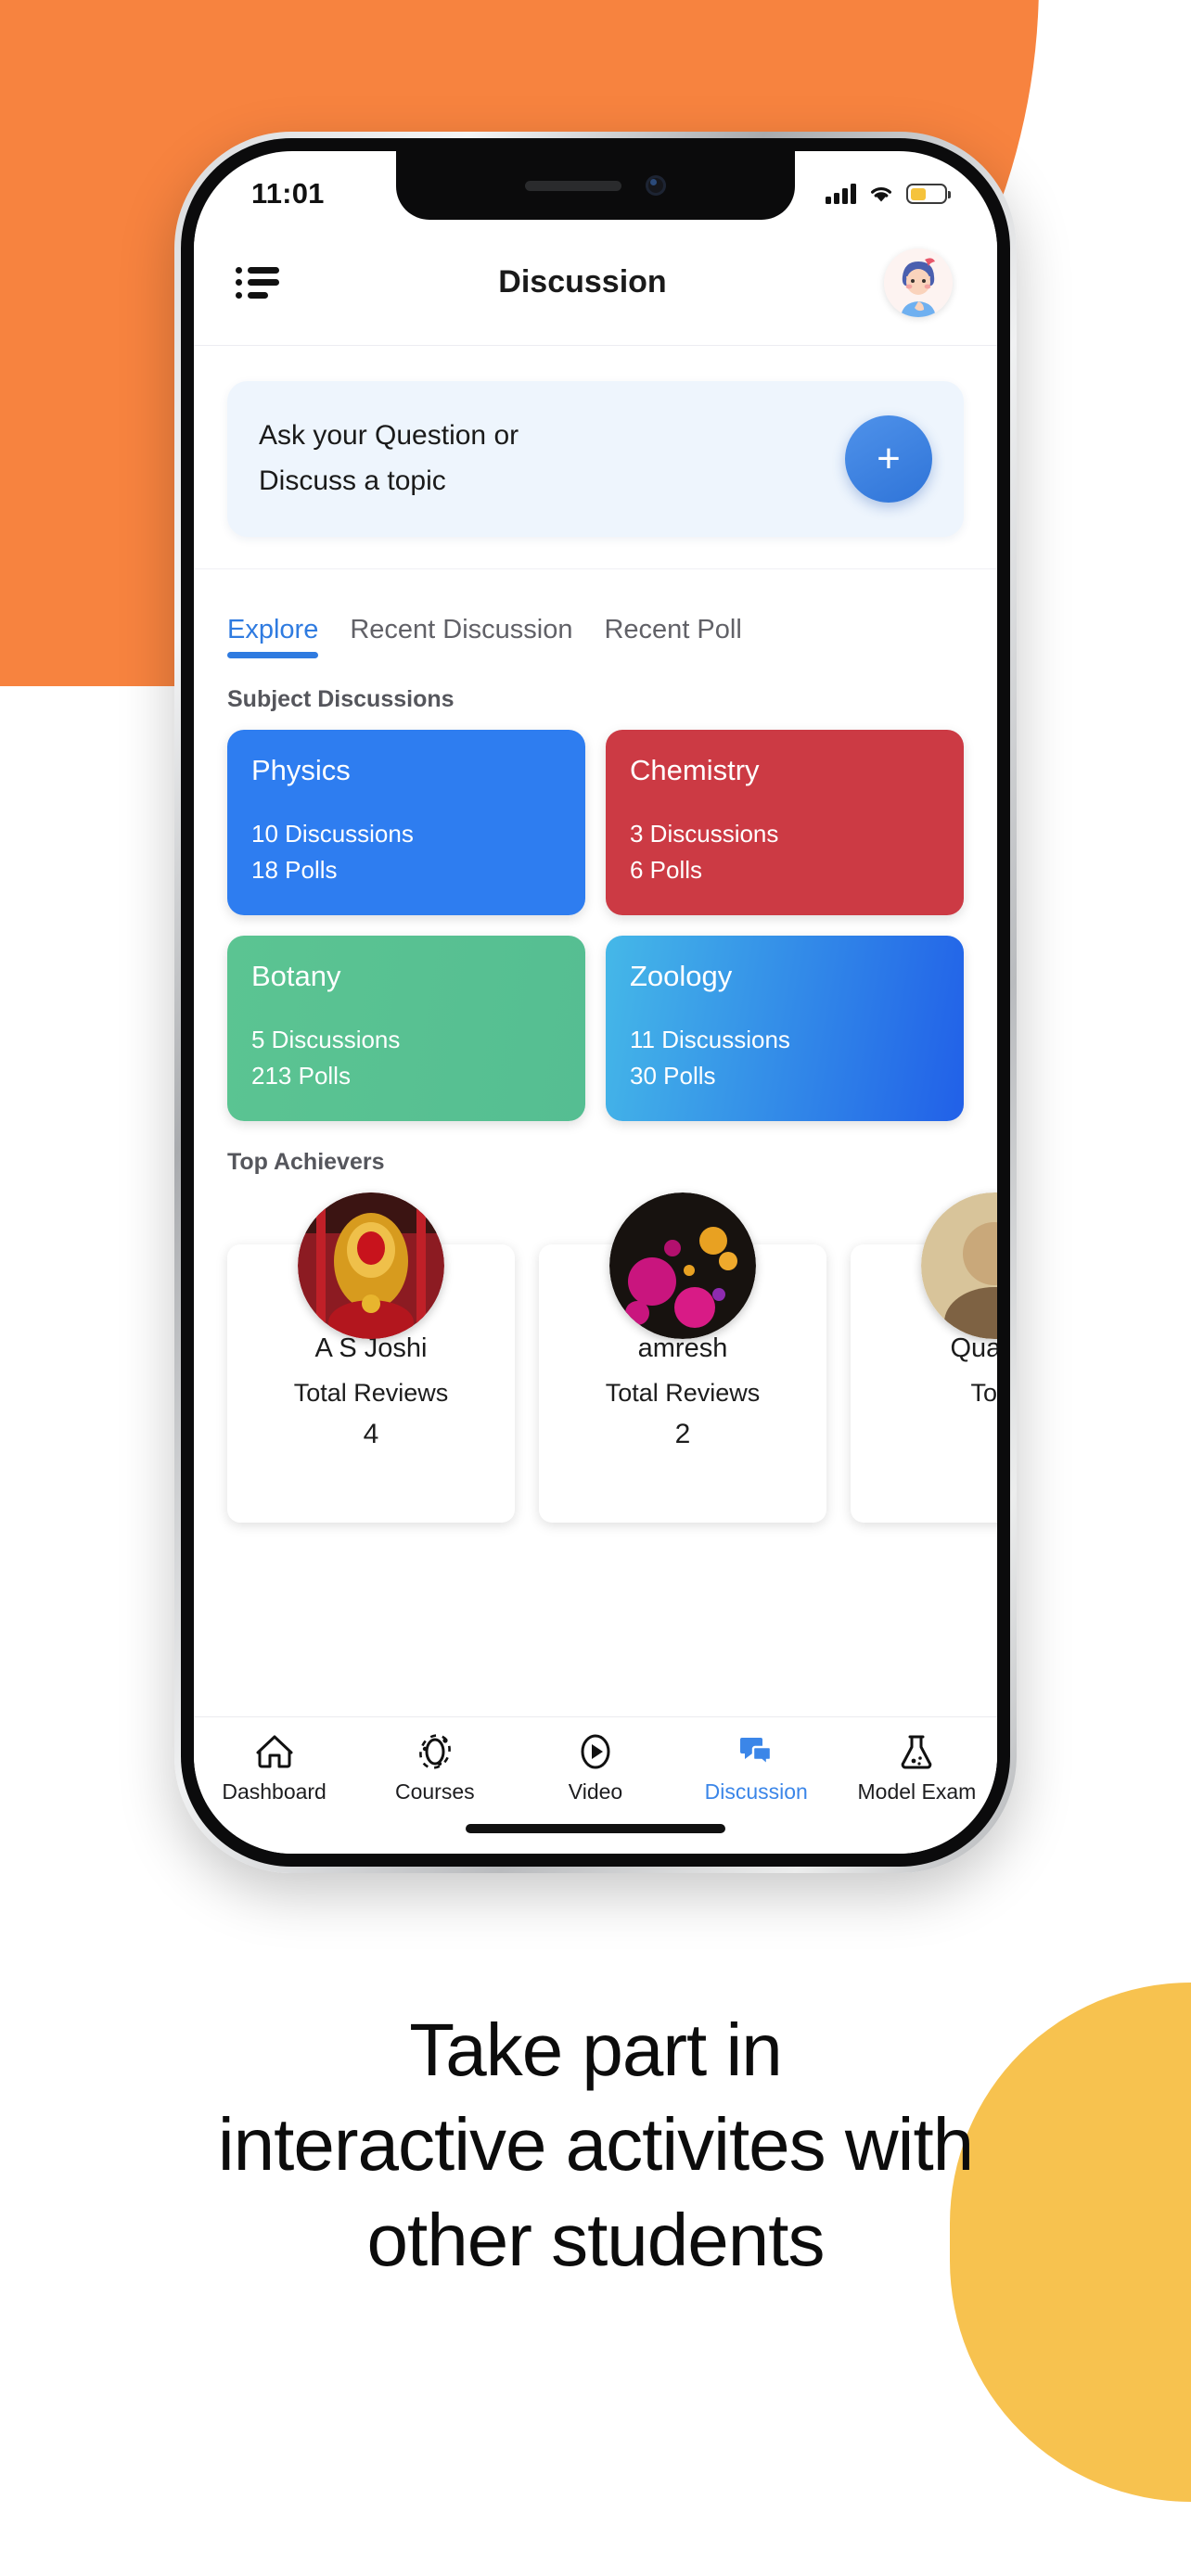 This screenshot has height=2576, width=1191. What do you see at coordinates (710, 1039) in the screenshot?
I see `subject-discussions-count: 11 Discussions` at bounding box center [710, 1039].